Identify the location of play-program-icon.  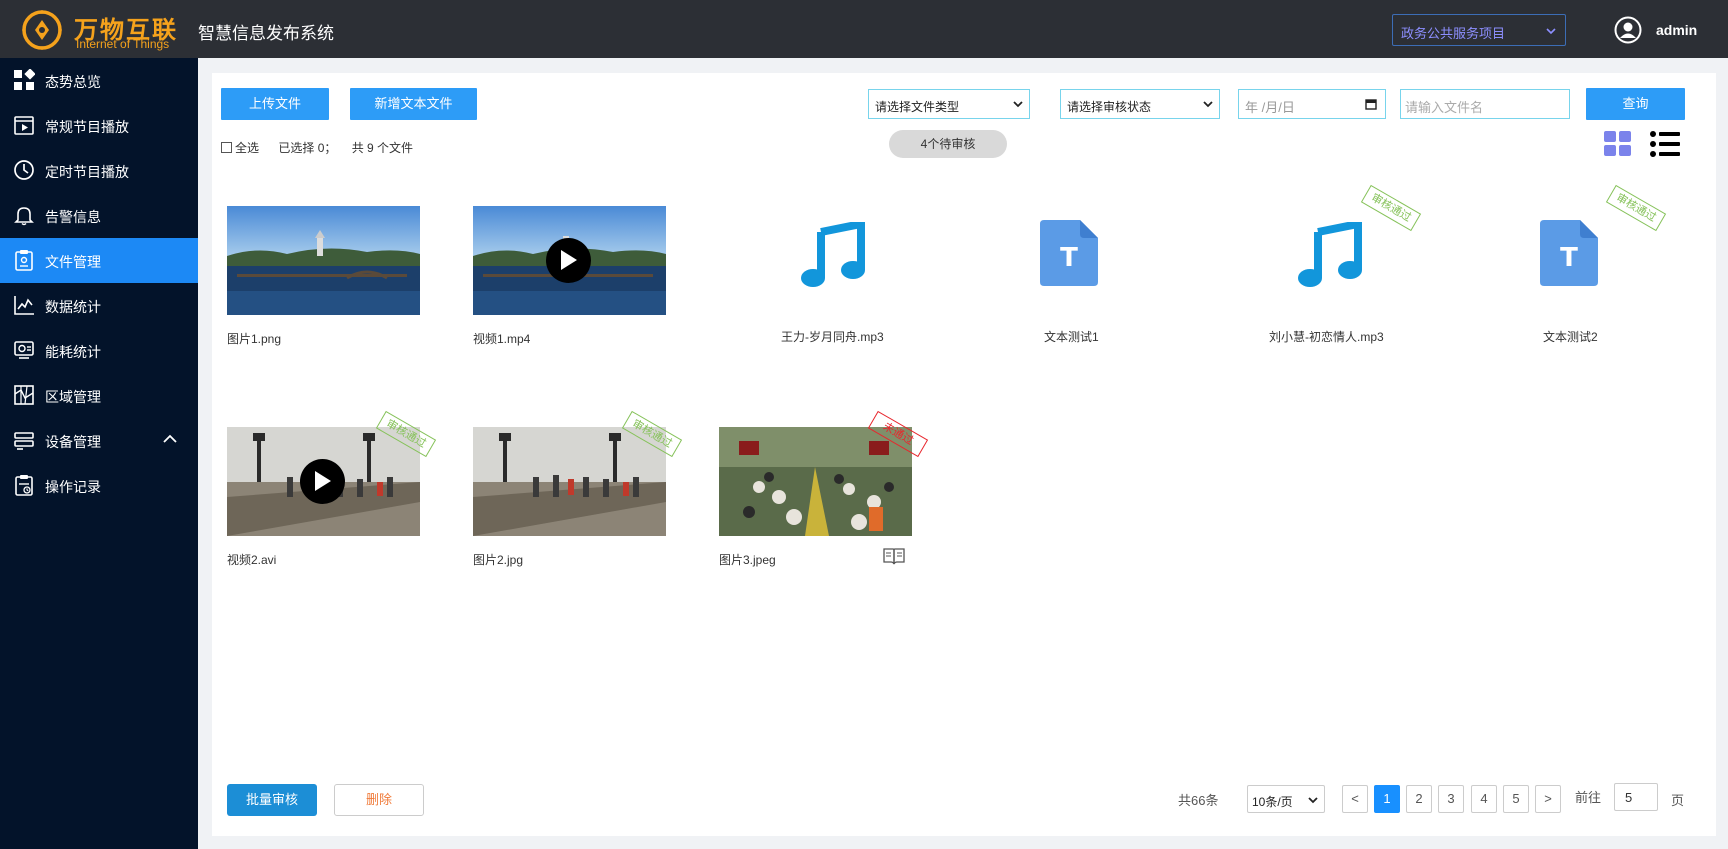
(24, 125).